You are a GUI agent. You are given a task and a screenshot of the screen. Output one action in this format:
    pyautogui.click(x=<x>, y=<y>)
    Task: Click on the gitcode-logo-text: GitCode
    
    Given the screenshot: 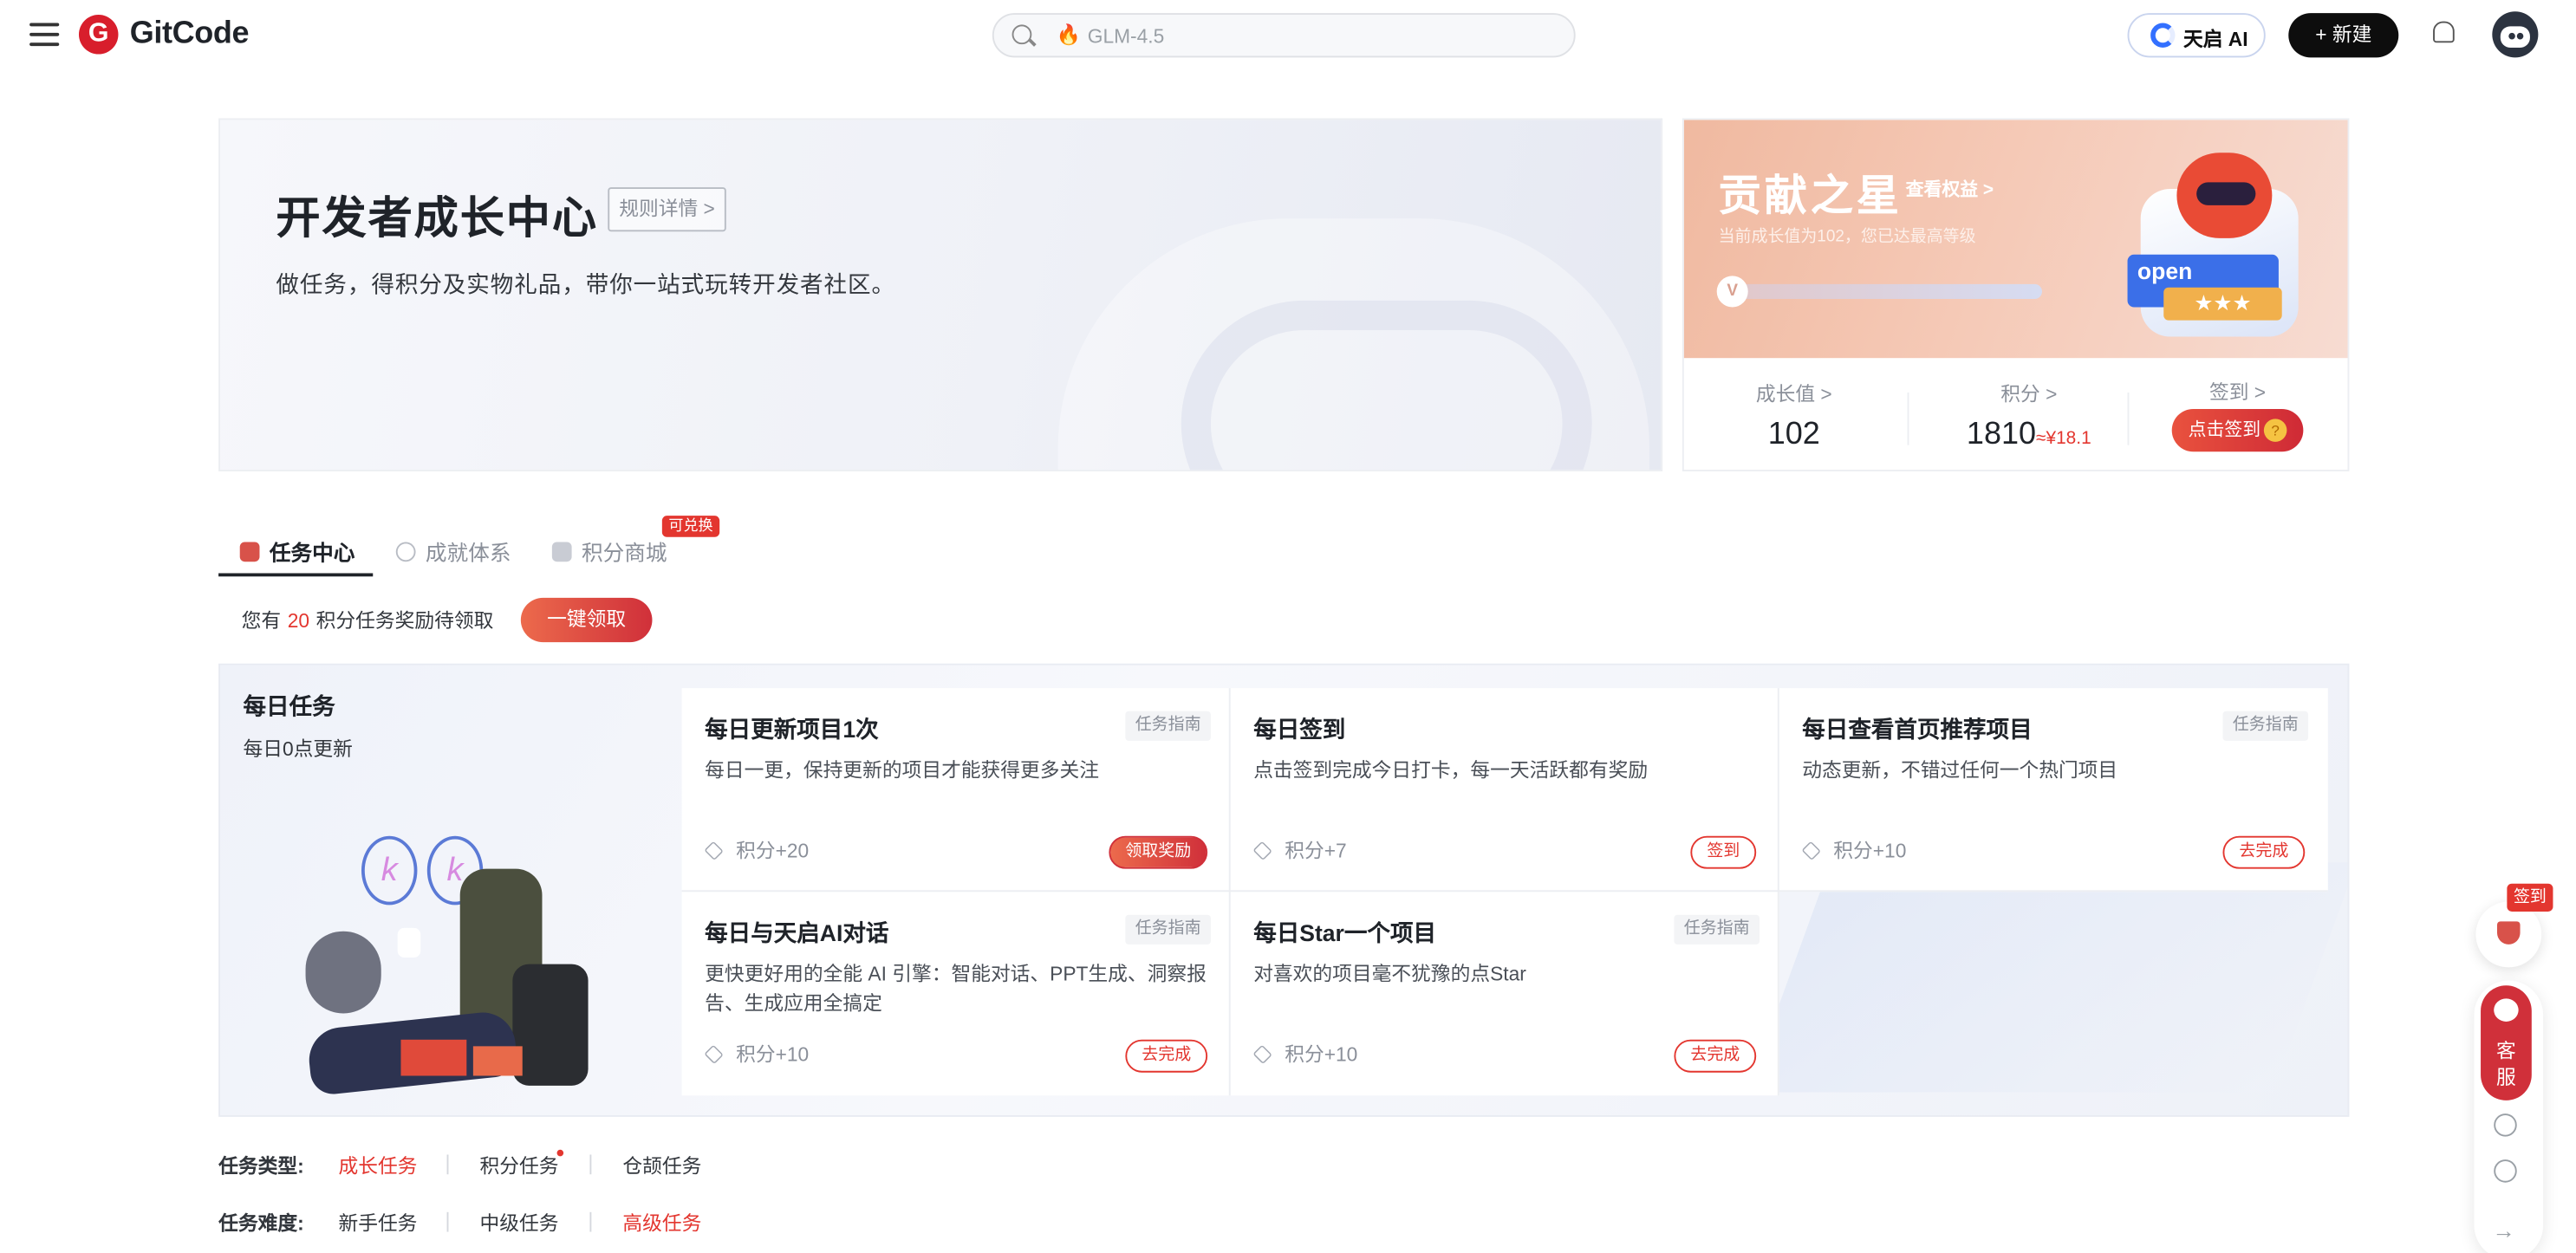 What is the action you would take?
    pyautogui.click(x=190, y=34)
    